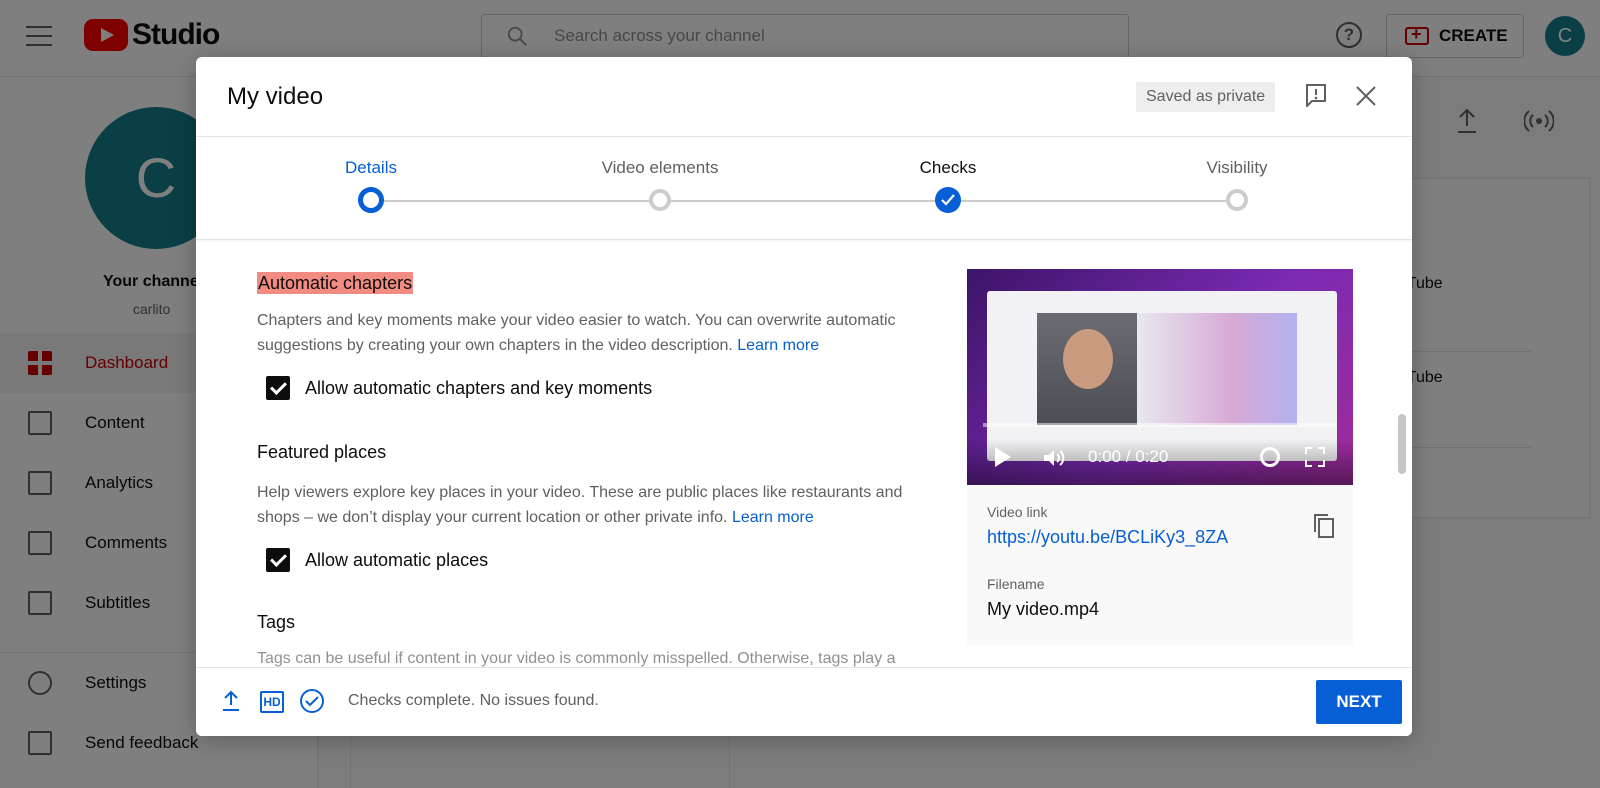 The height and width of the screenshot is (788, 1600). I want to click on places-checkbox-label: Allow automatic places, so click(397, 559).